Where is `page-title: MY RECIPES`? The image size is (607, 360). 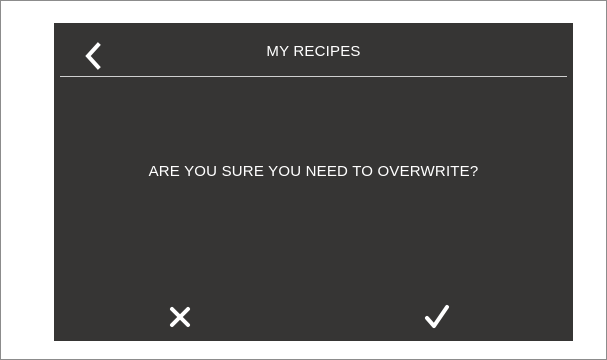
page-title: MY RECIPES is located at coordinates (313, 51).